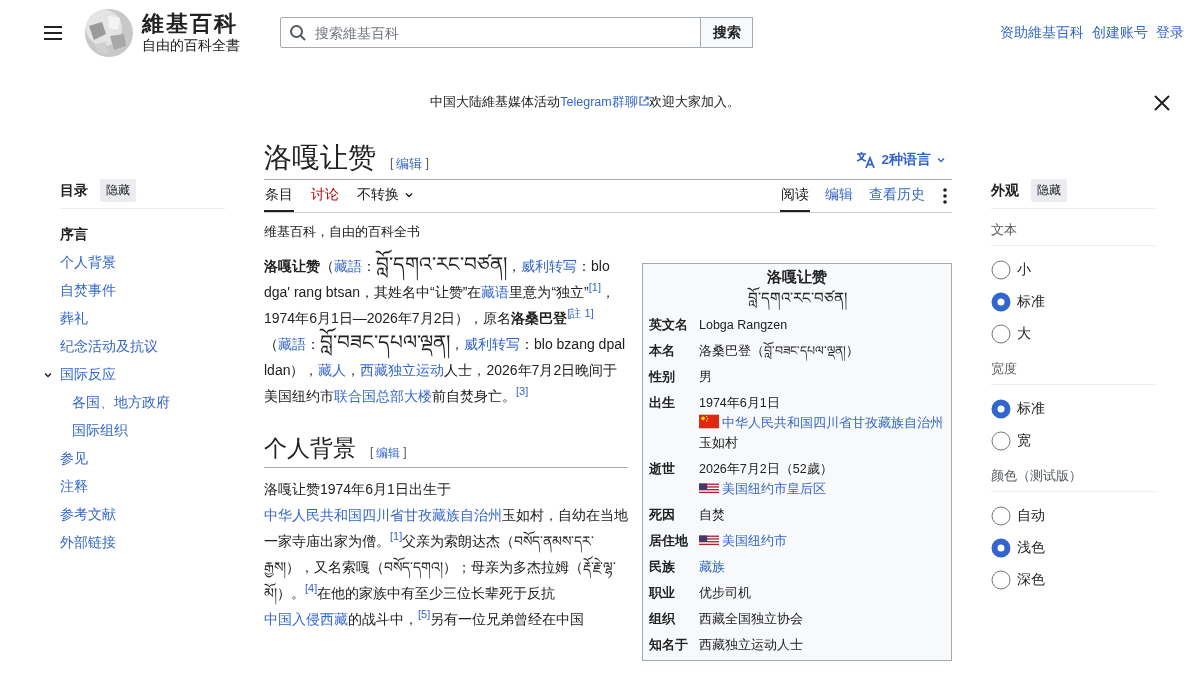  Describe the element at coordinates (306, 619) in the screenshot. I see `article-link: 中国入侵西藏` at that location.